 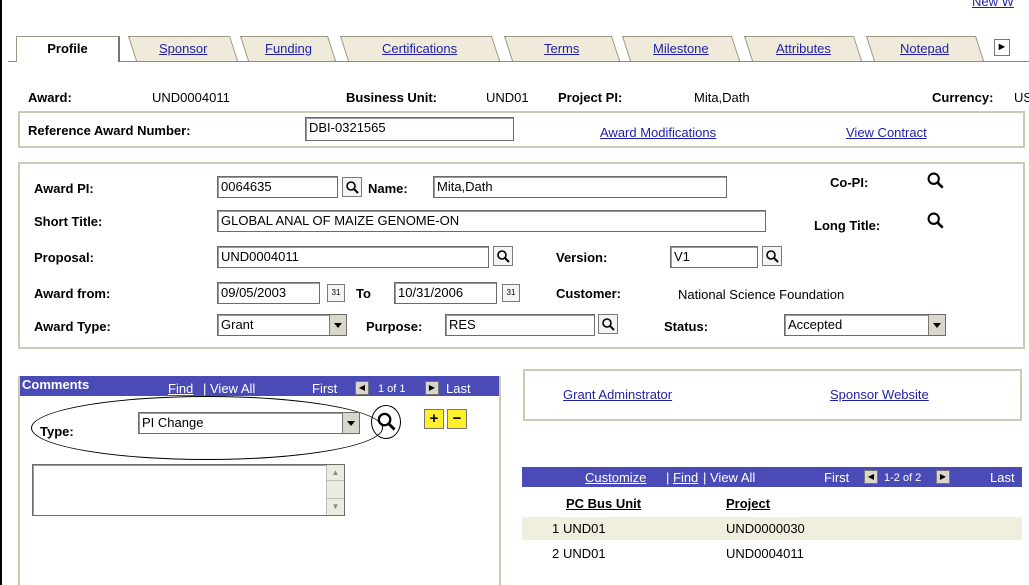 What do you see at coordinates (886, 132) in the screenshot?
I see `view-contract-link: View Contract` at bounding box center [886, 132].